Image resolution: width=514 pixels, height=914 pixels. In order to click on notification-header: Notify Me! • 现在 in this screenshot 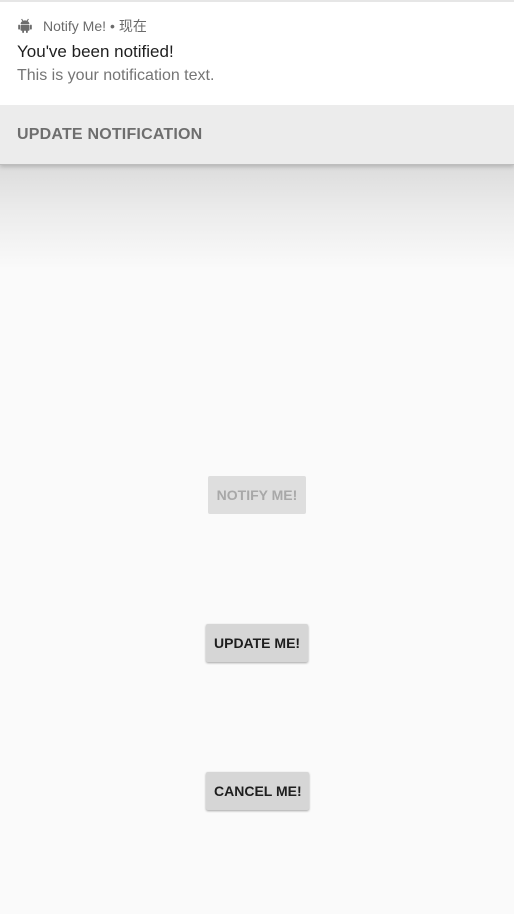, I will do `click(82, 26)`.